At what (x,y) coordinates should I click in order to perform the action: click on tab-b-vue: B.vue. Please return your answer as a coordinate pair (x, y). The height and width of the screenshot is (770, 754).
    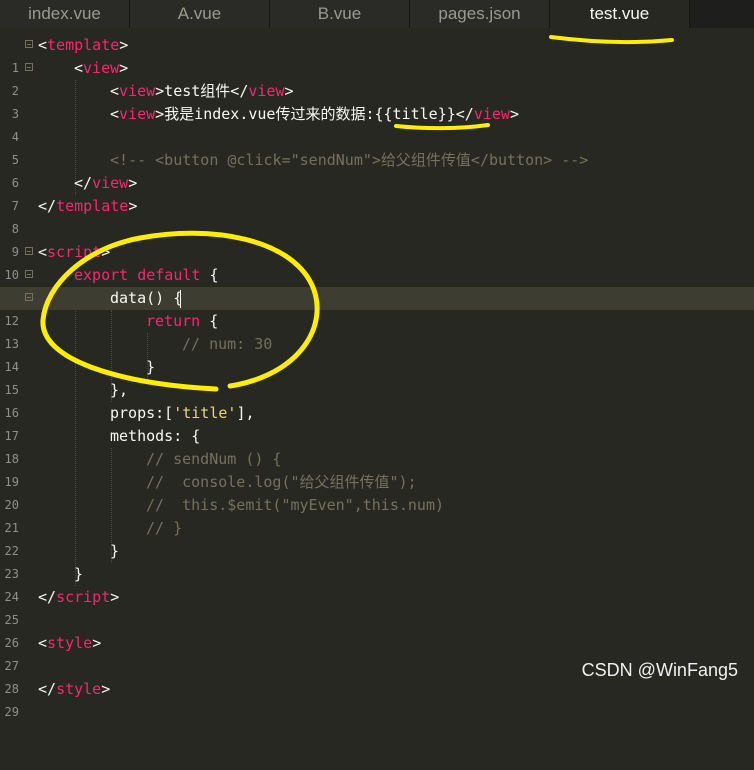
    Looking at the image, I should click on (340, 14).